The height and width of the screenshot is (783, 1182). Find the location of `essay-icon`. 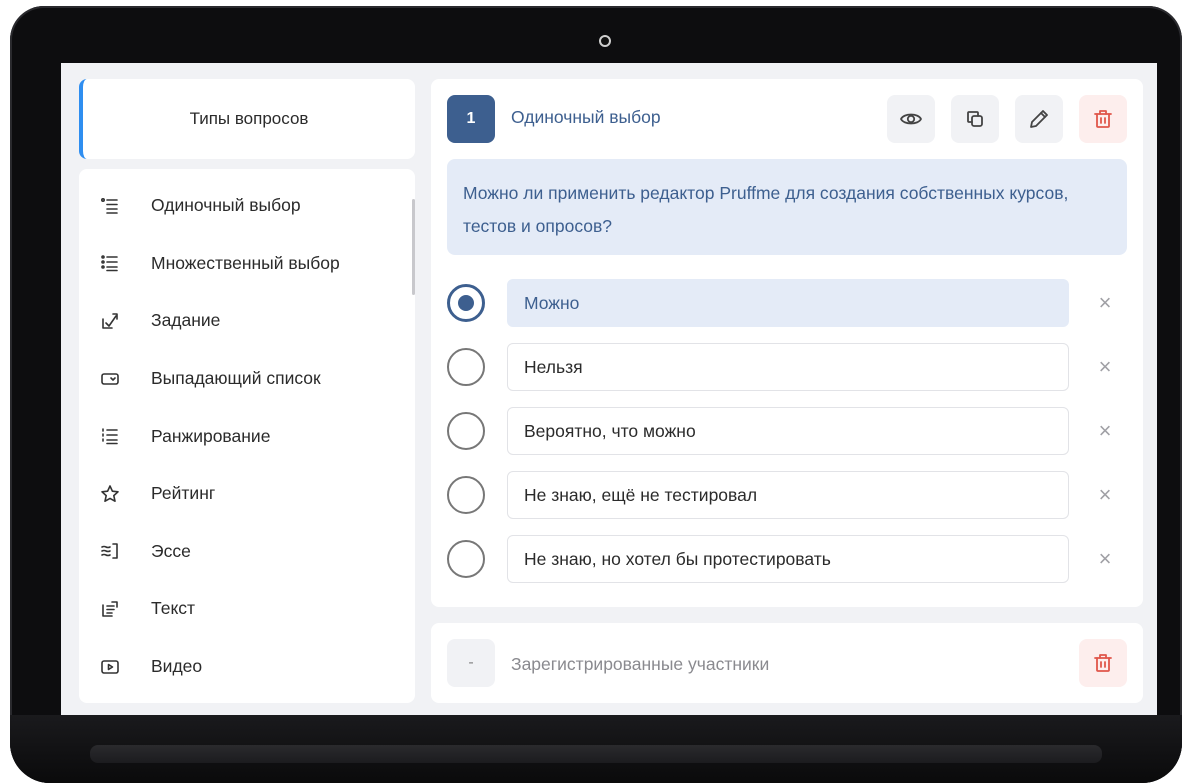

essay-icon is located at coordinates (110, 551).